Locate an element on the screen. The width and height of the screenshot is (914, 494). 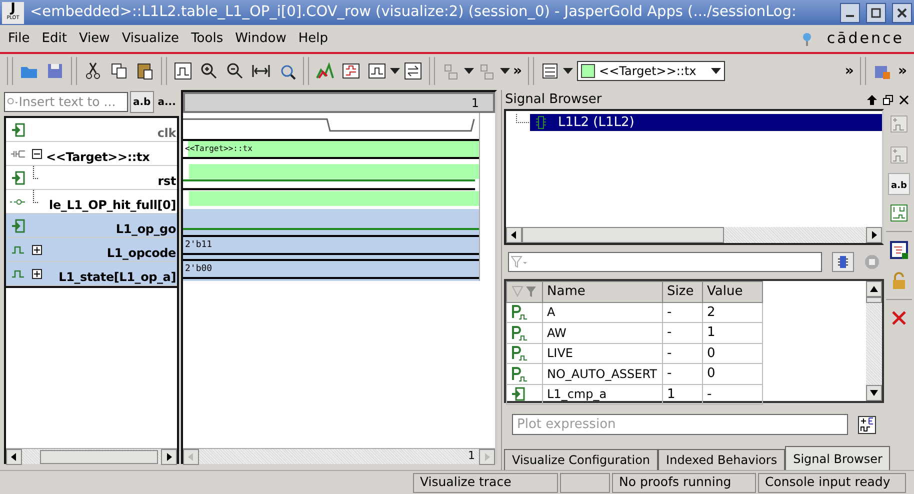
tree-item: L1L2 (L1L2) is located at coordinates (706, 122).